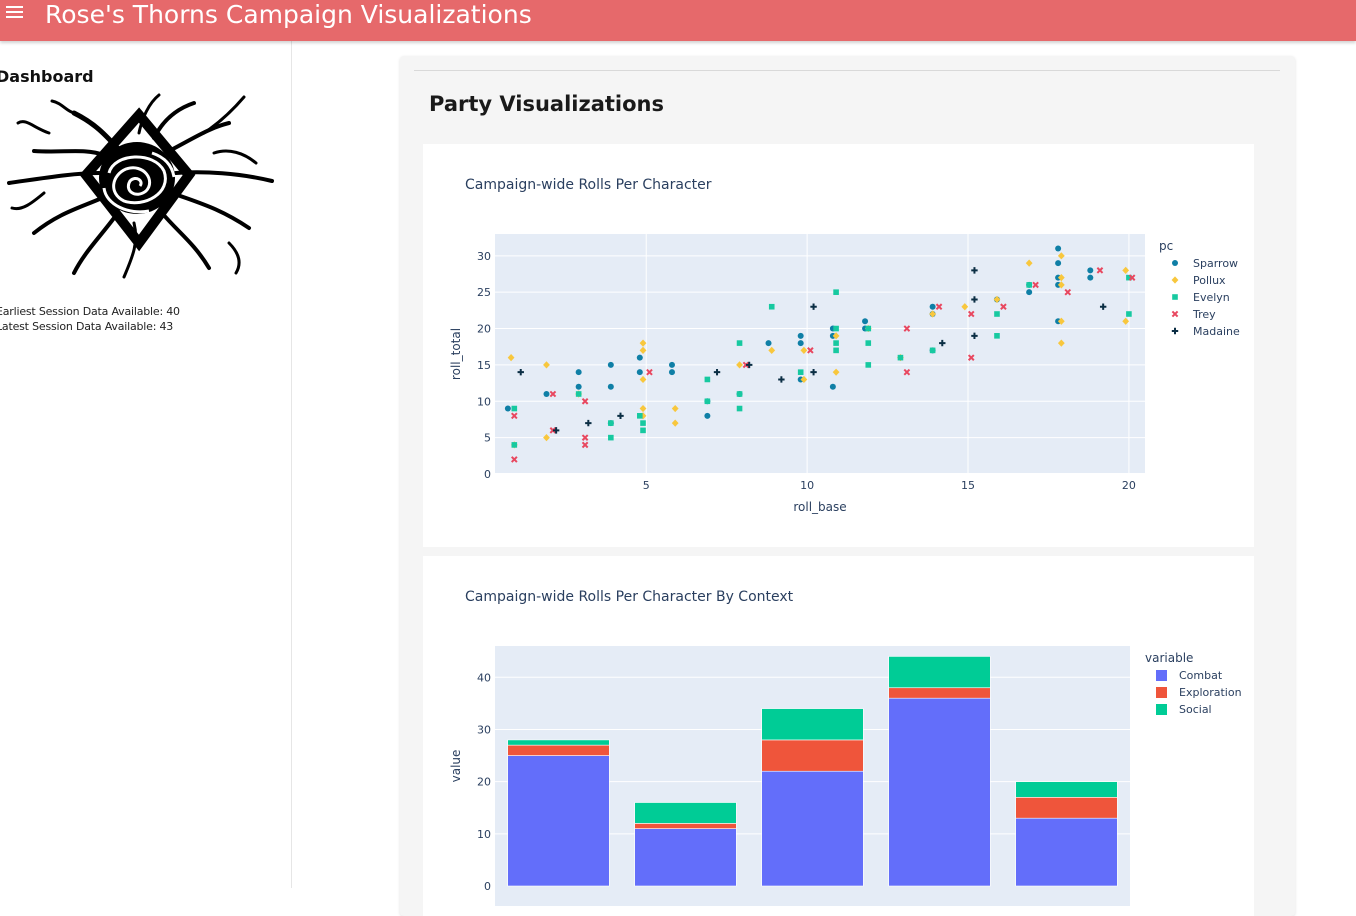 This screenshot has width=1356, height=916. Describe the element at coordinates (1201, 675) in the screenshot. I see `legend-item-combat: Combat` at that location.